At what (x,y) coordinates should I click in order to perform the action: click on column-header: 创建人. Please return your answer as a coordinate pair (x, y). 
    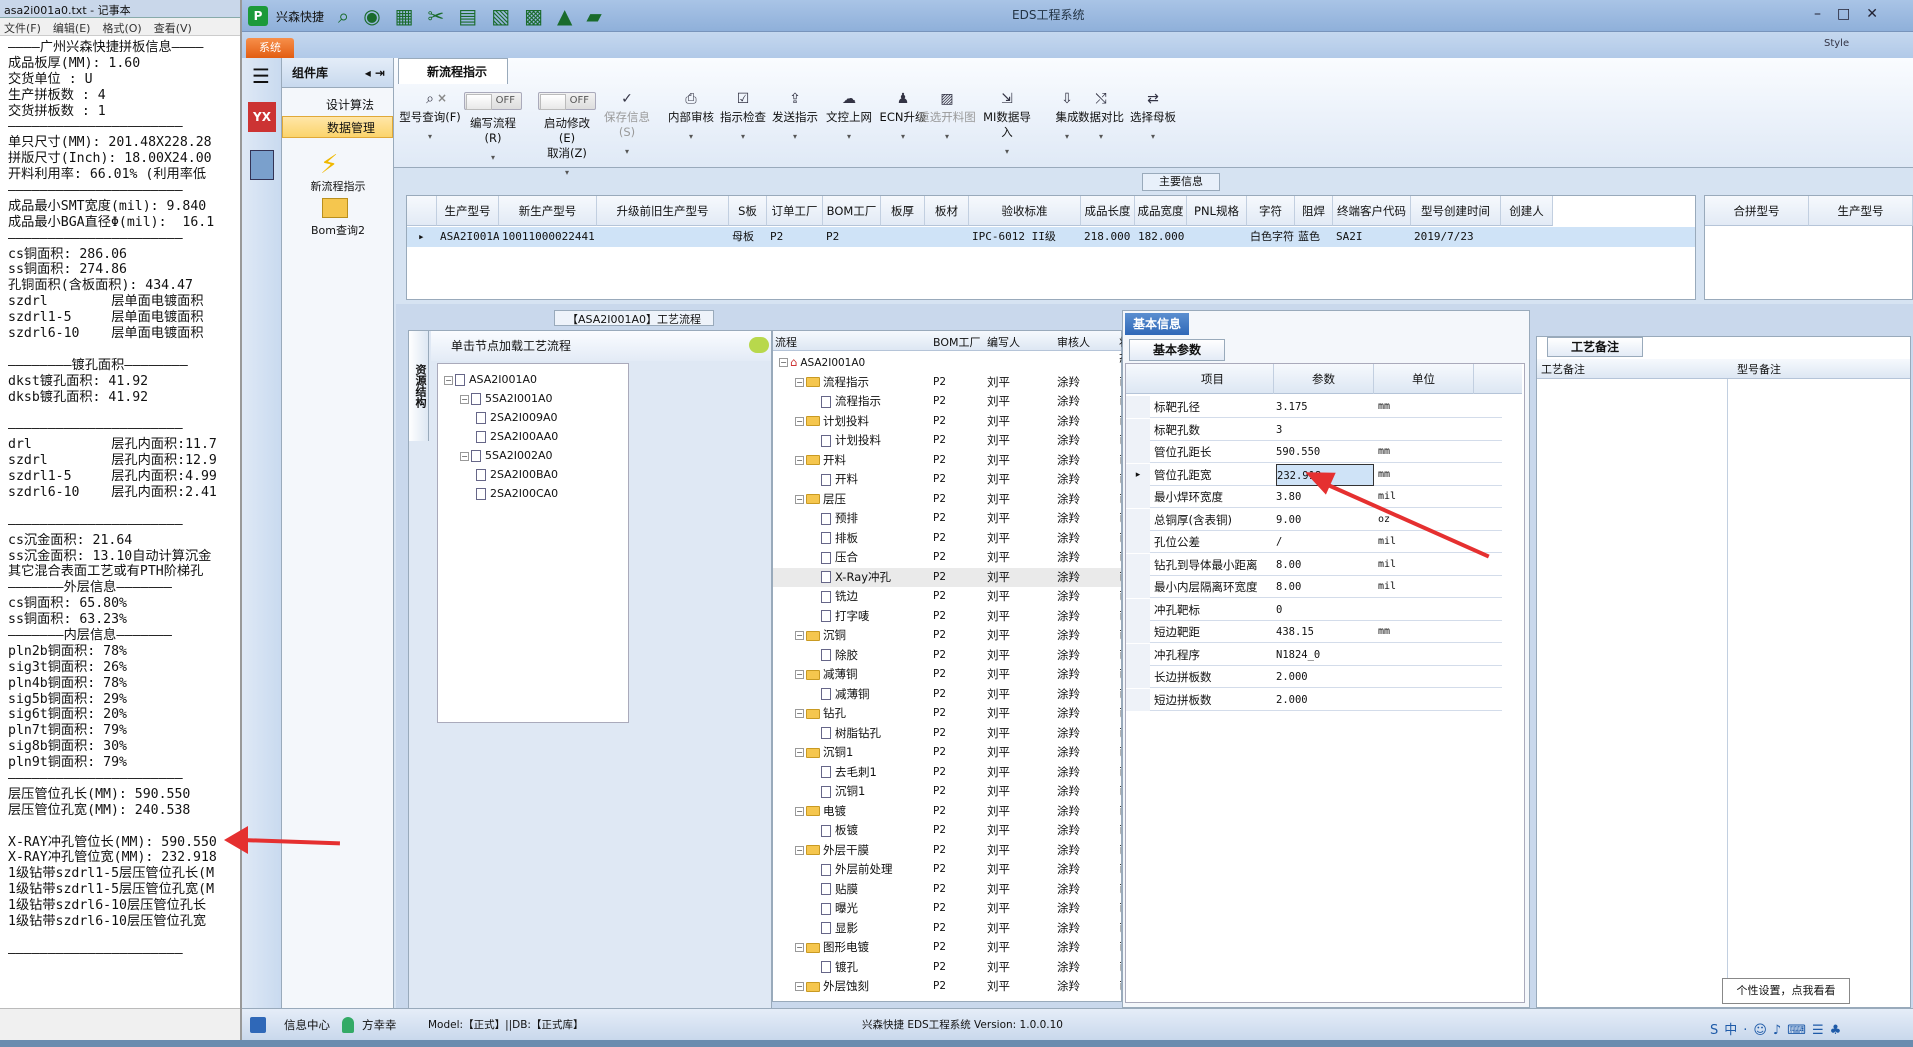
    Looking at the image, I should click on (1527, 211).